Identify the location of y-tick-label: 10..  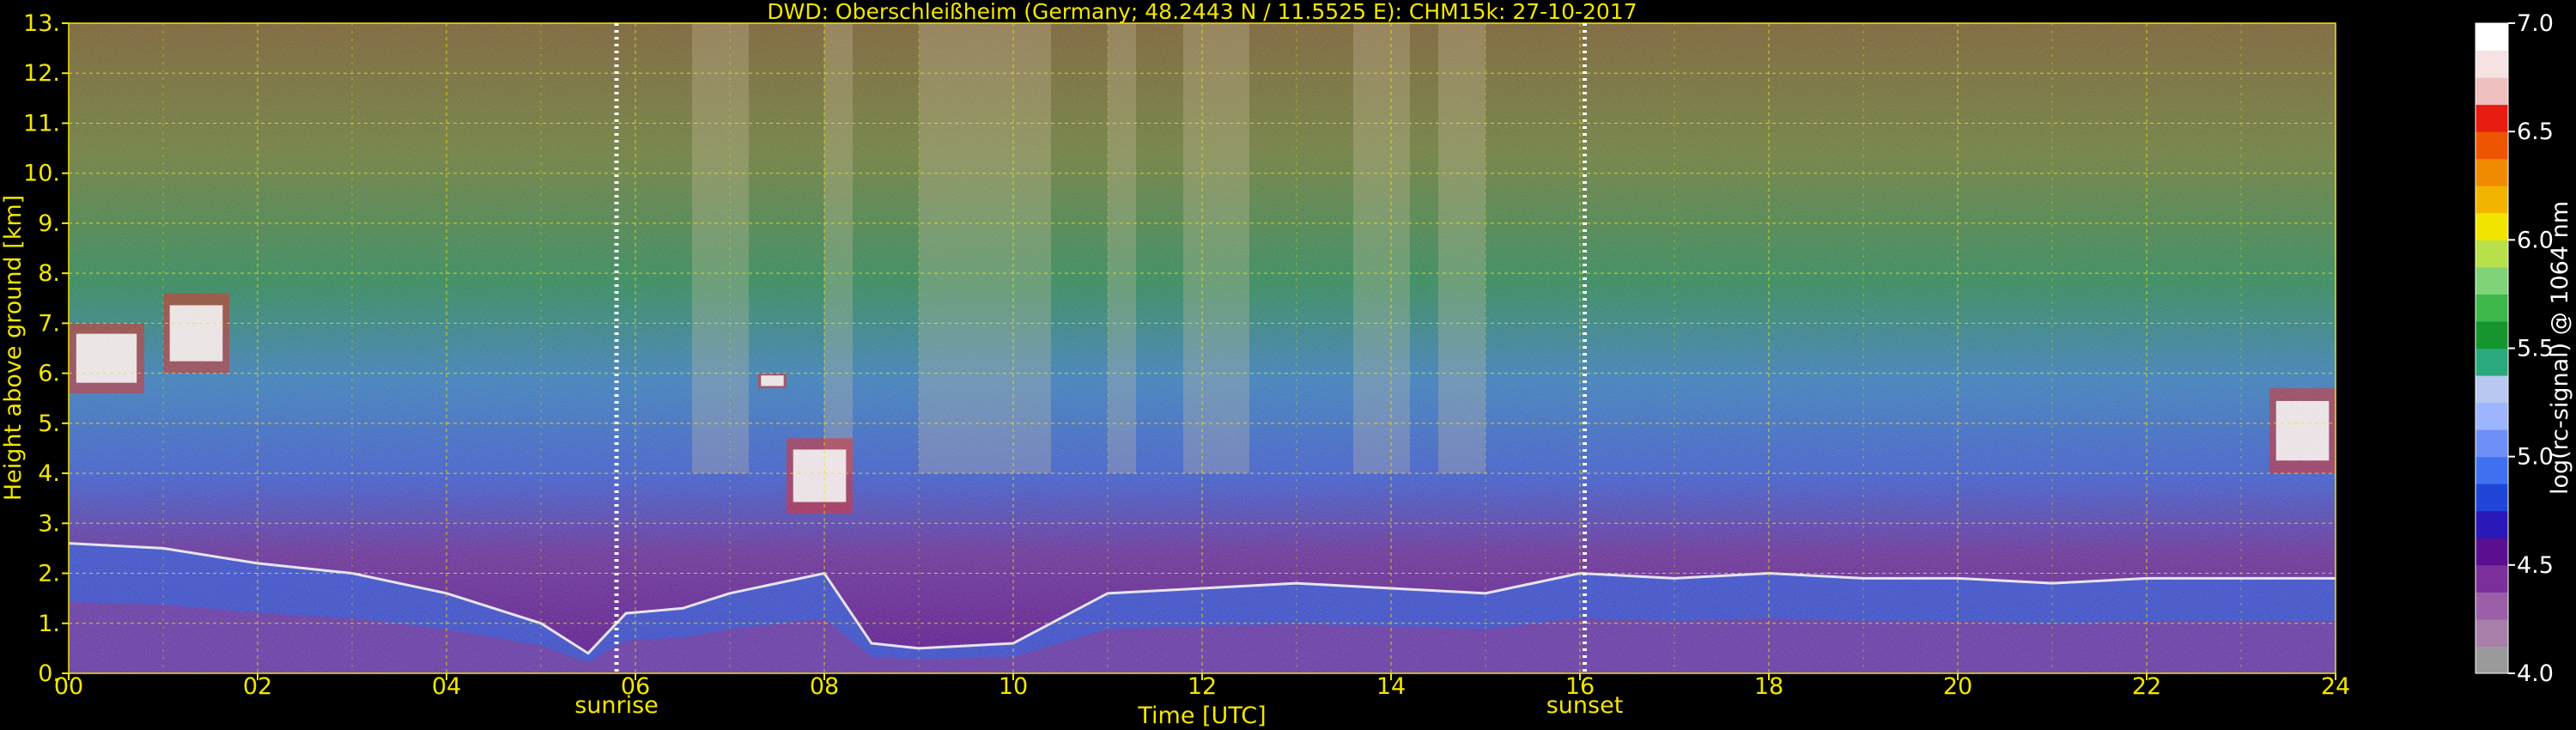
(41, 174).